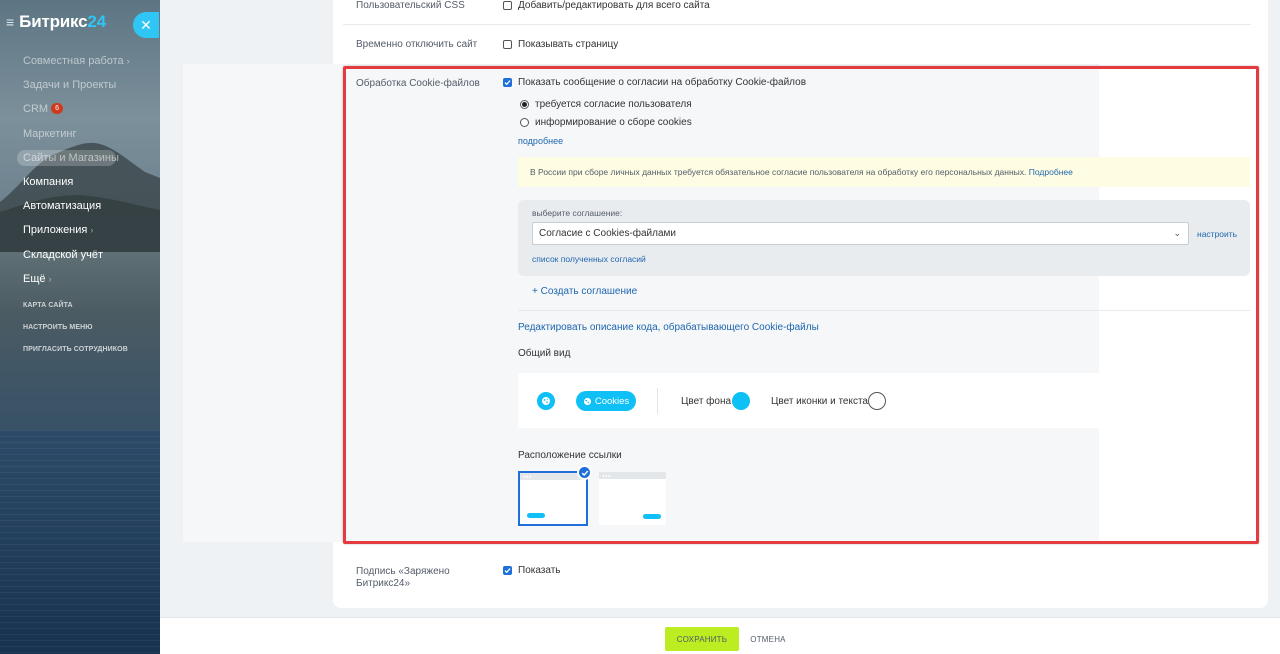 Image resolution: width=1280 pixels, height=654 pixels. Describe the element at coordinates (90, 305) in the screenshot. I see `sidebar-link-site-map: КАРТА САЙТА` at that location.